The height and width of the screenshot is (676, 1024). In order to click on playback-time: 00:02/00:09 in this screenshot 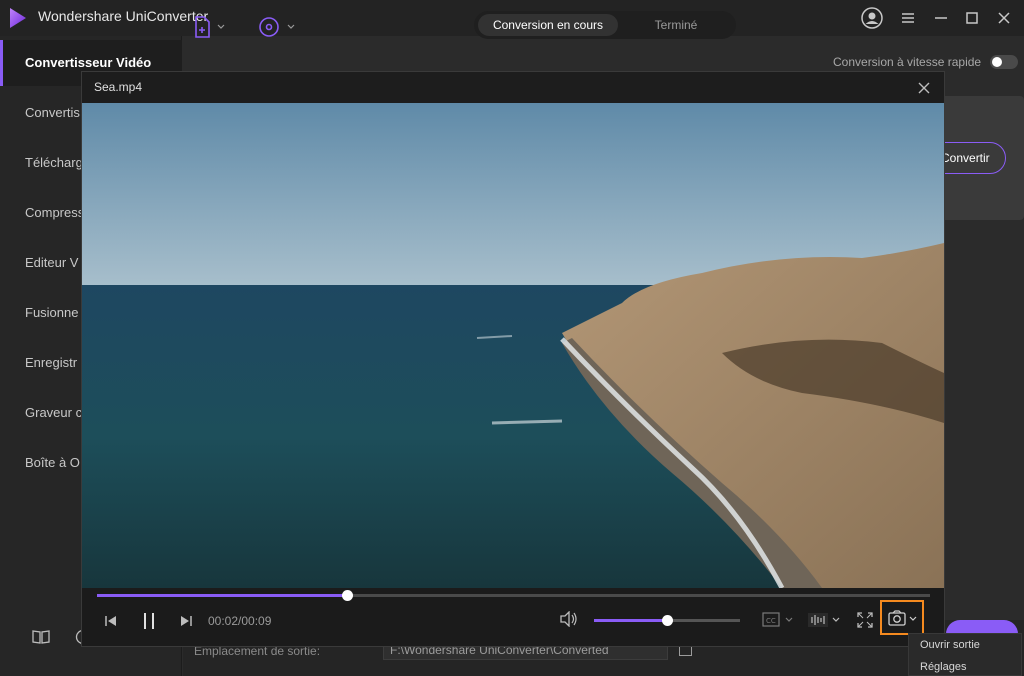, I will do `click(240, 621)`.